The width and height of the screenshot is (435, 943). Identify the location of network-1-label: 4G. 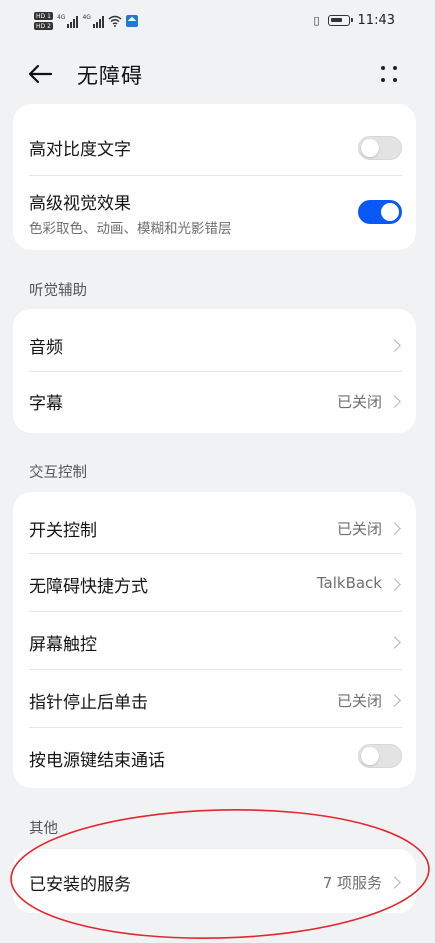
(61, 17).